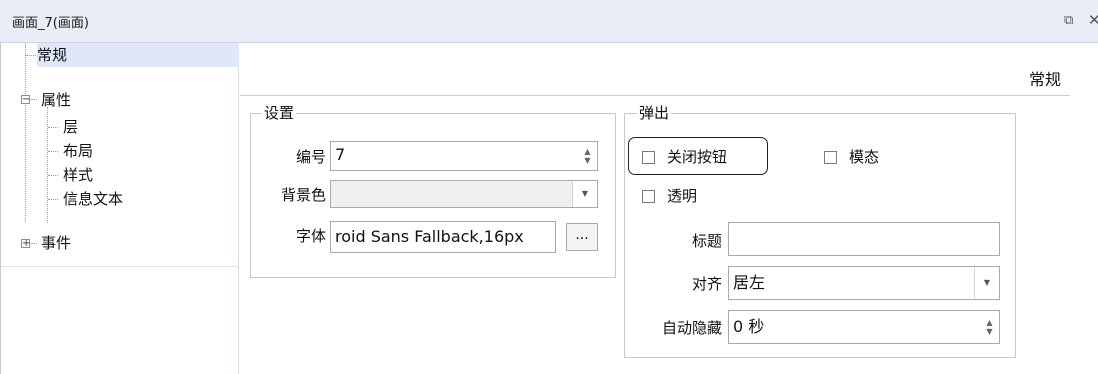 The image size is (1098, 374). I want to click on tree-item-style: 样式, so click(78, 175).